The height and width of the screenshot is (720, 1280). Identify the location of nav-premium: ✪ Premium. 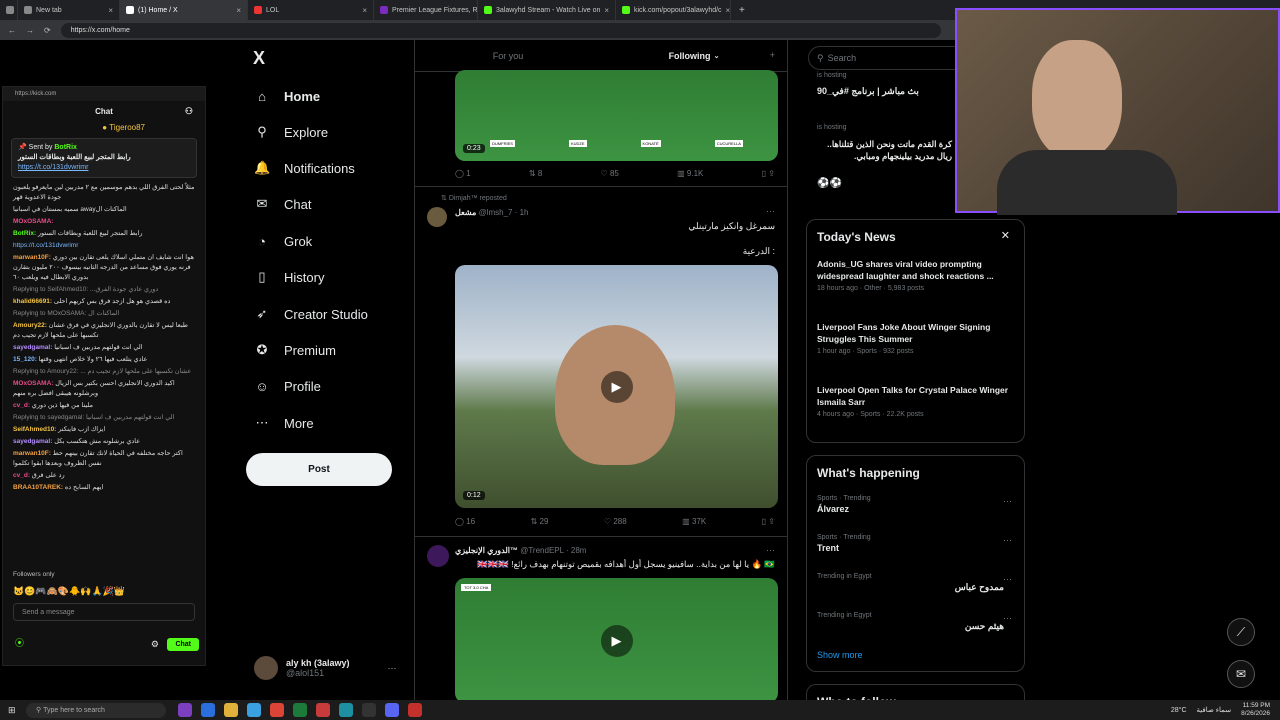
(295, 350).